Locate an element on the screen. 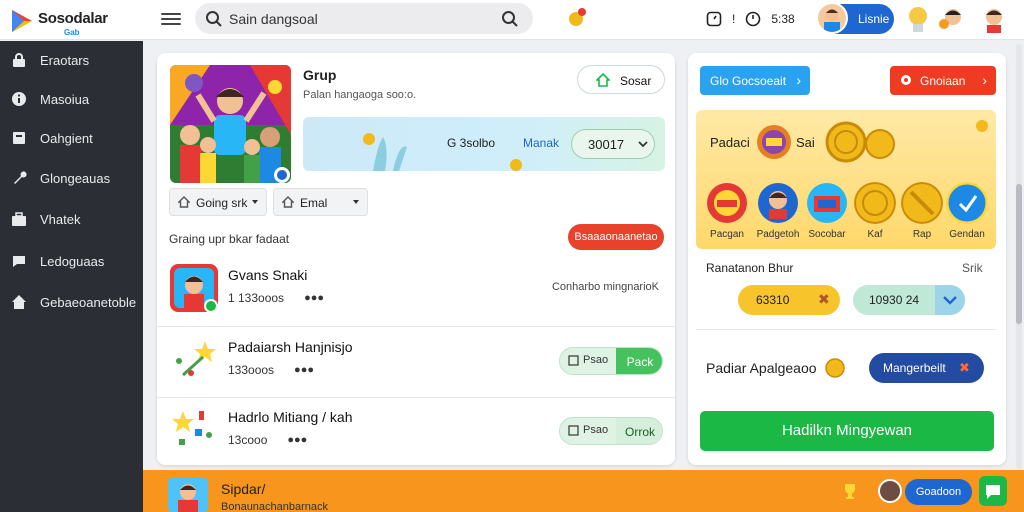 This screenshot has width=1024, height=512. user-menu: Lisnie is located at coordinates (855, 18).